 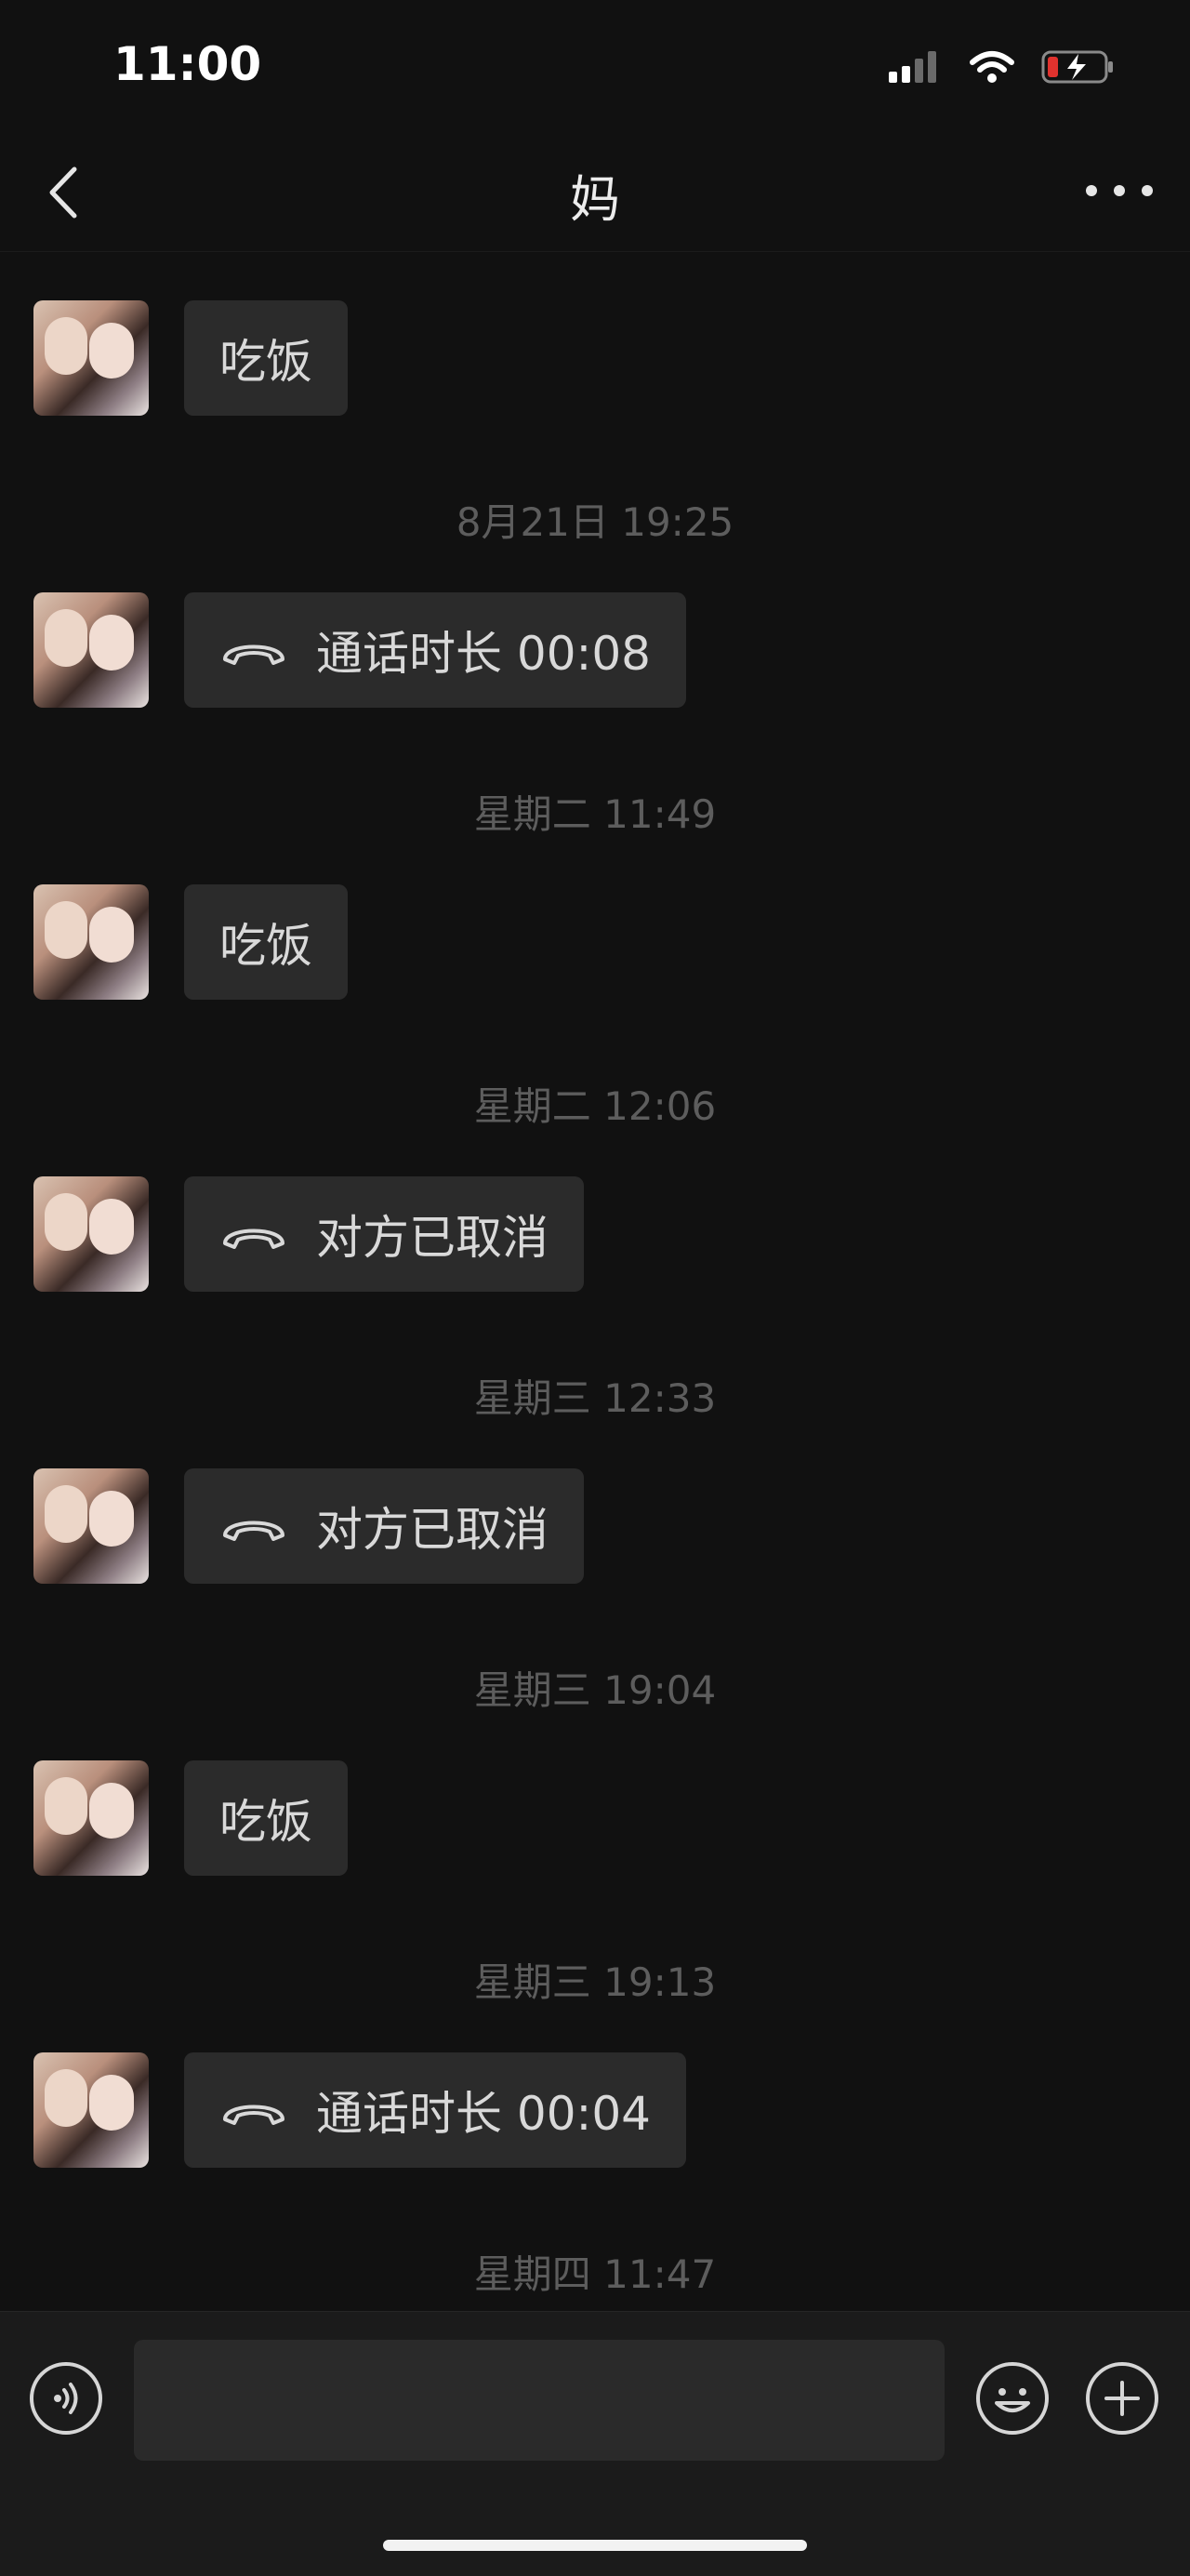 I want to click on more-dots-icon, so click(x=1091, y=190).